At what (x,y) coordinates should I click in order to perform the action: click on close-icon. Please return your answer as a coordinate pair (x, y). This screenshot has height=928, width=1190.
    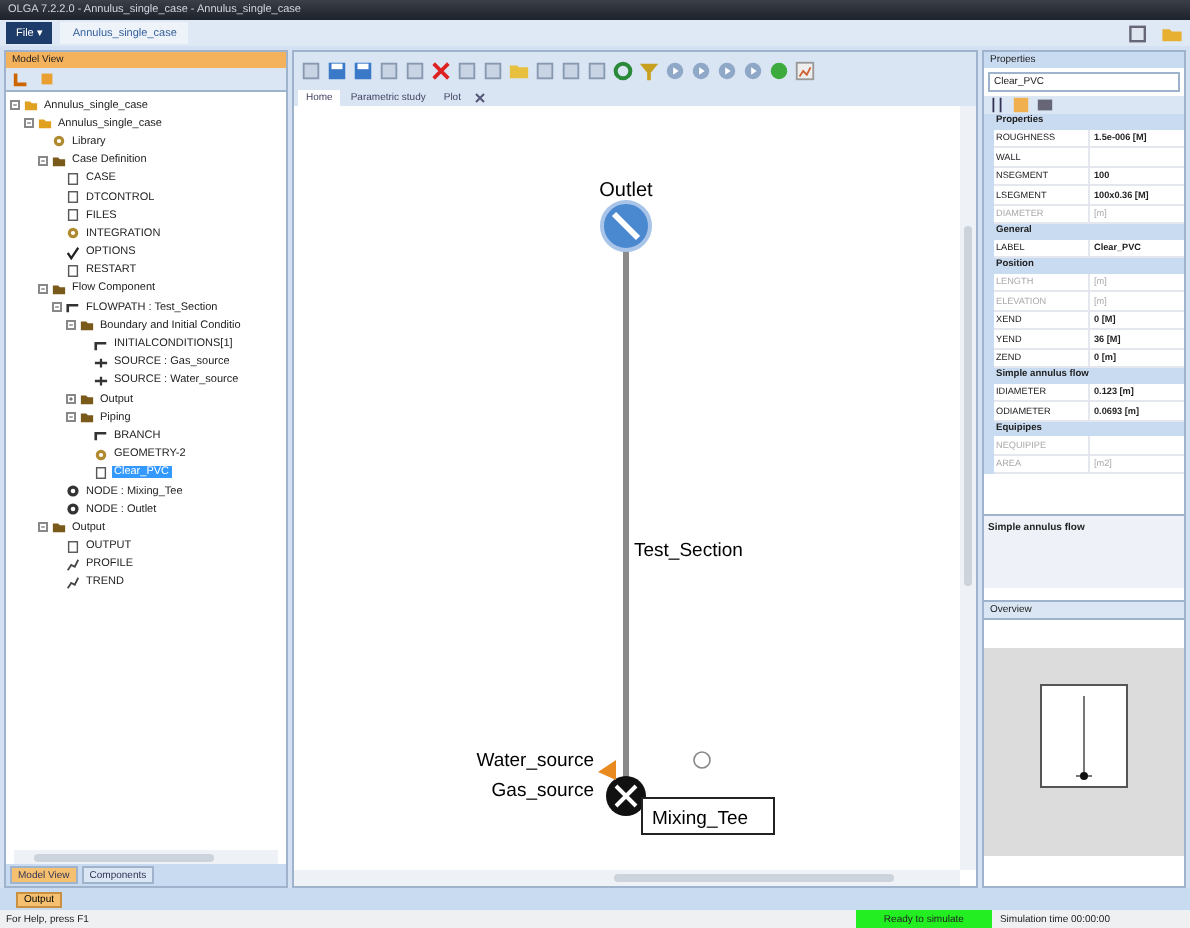
    Looking at the image, I should click on (480, 98).